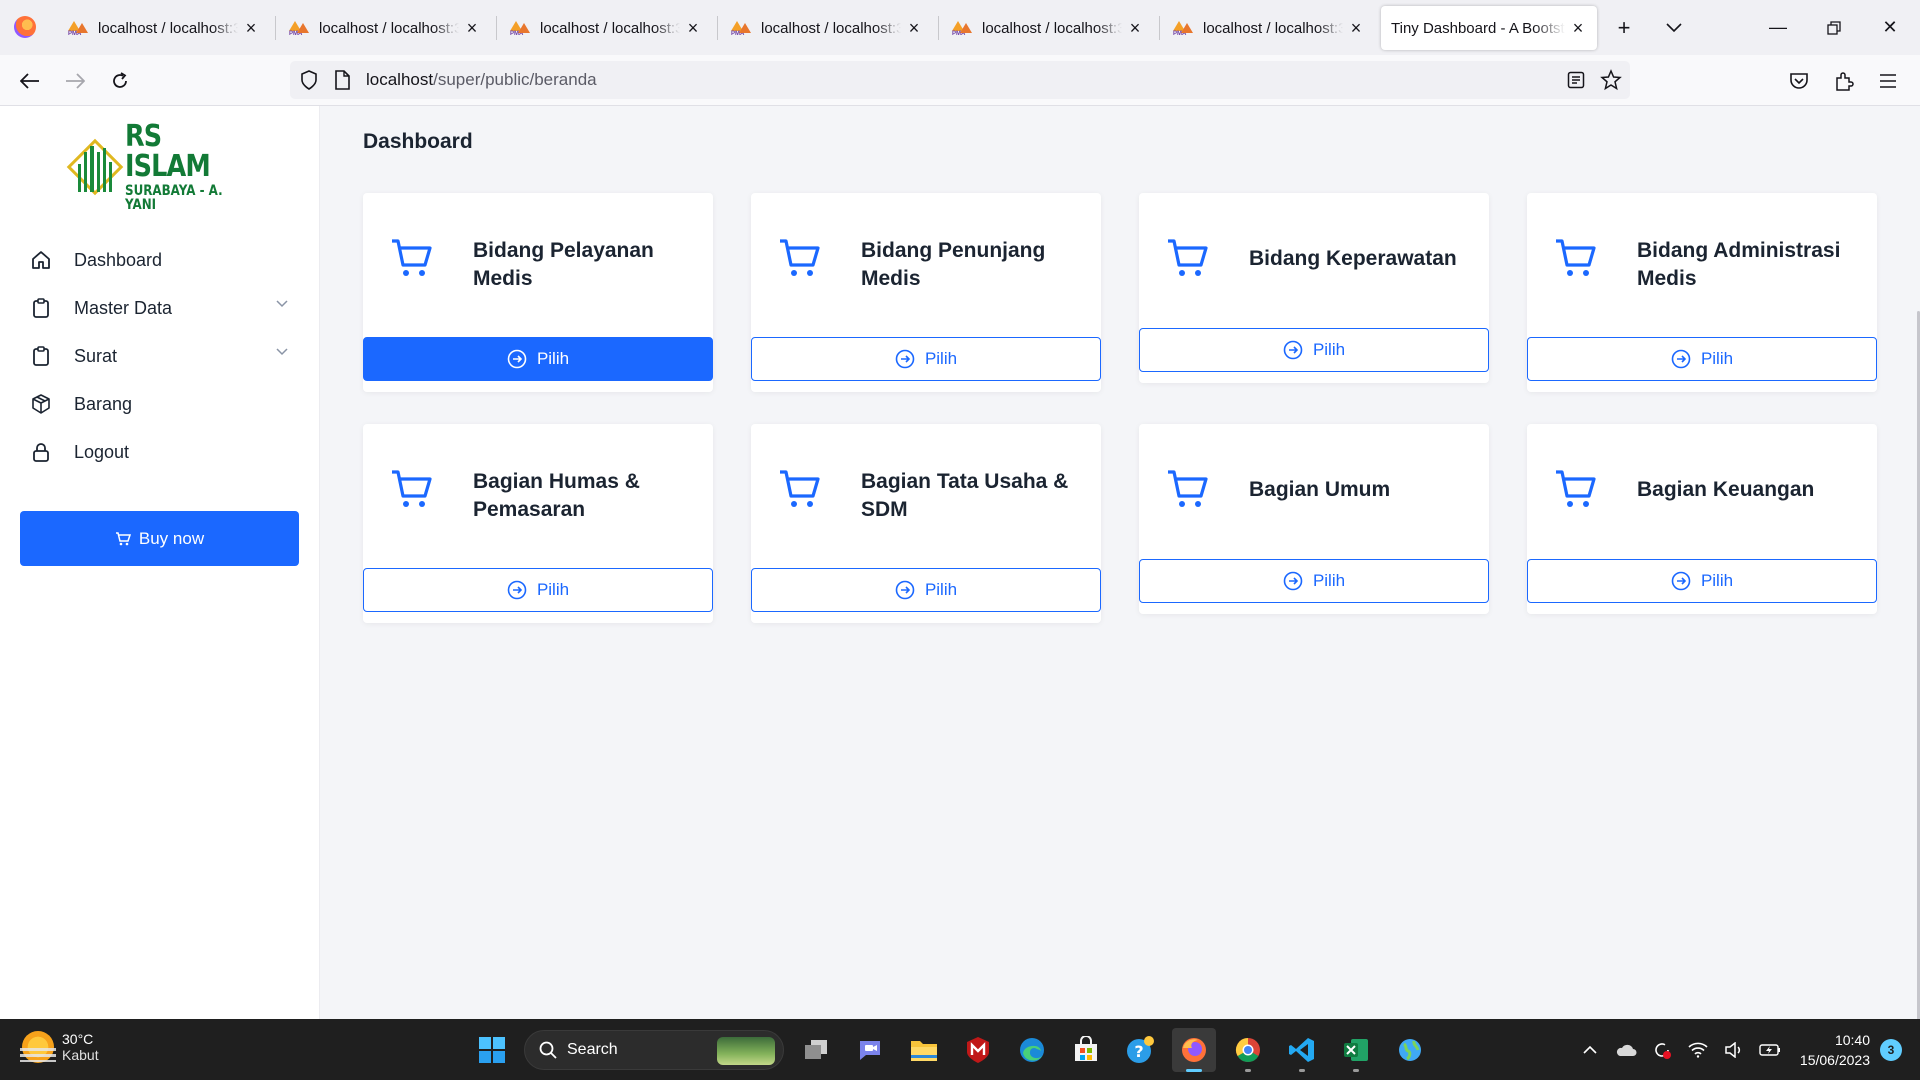 This screenshot has width=1920, height=1080. What do you see at coordinates (1356, 1050) in the screenshot?
I see `excel-button` at bounding box center [1356, 1050].